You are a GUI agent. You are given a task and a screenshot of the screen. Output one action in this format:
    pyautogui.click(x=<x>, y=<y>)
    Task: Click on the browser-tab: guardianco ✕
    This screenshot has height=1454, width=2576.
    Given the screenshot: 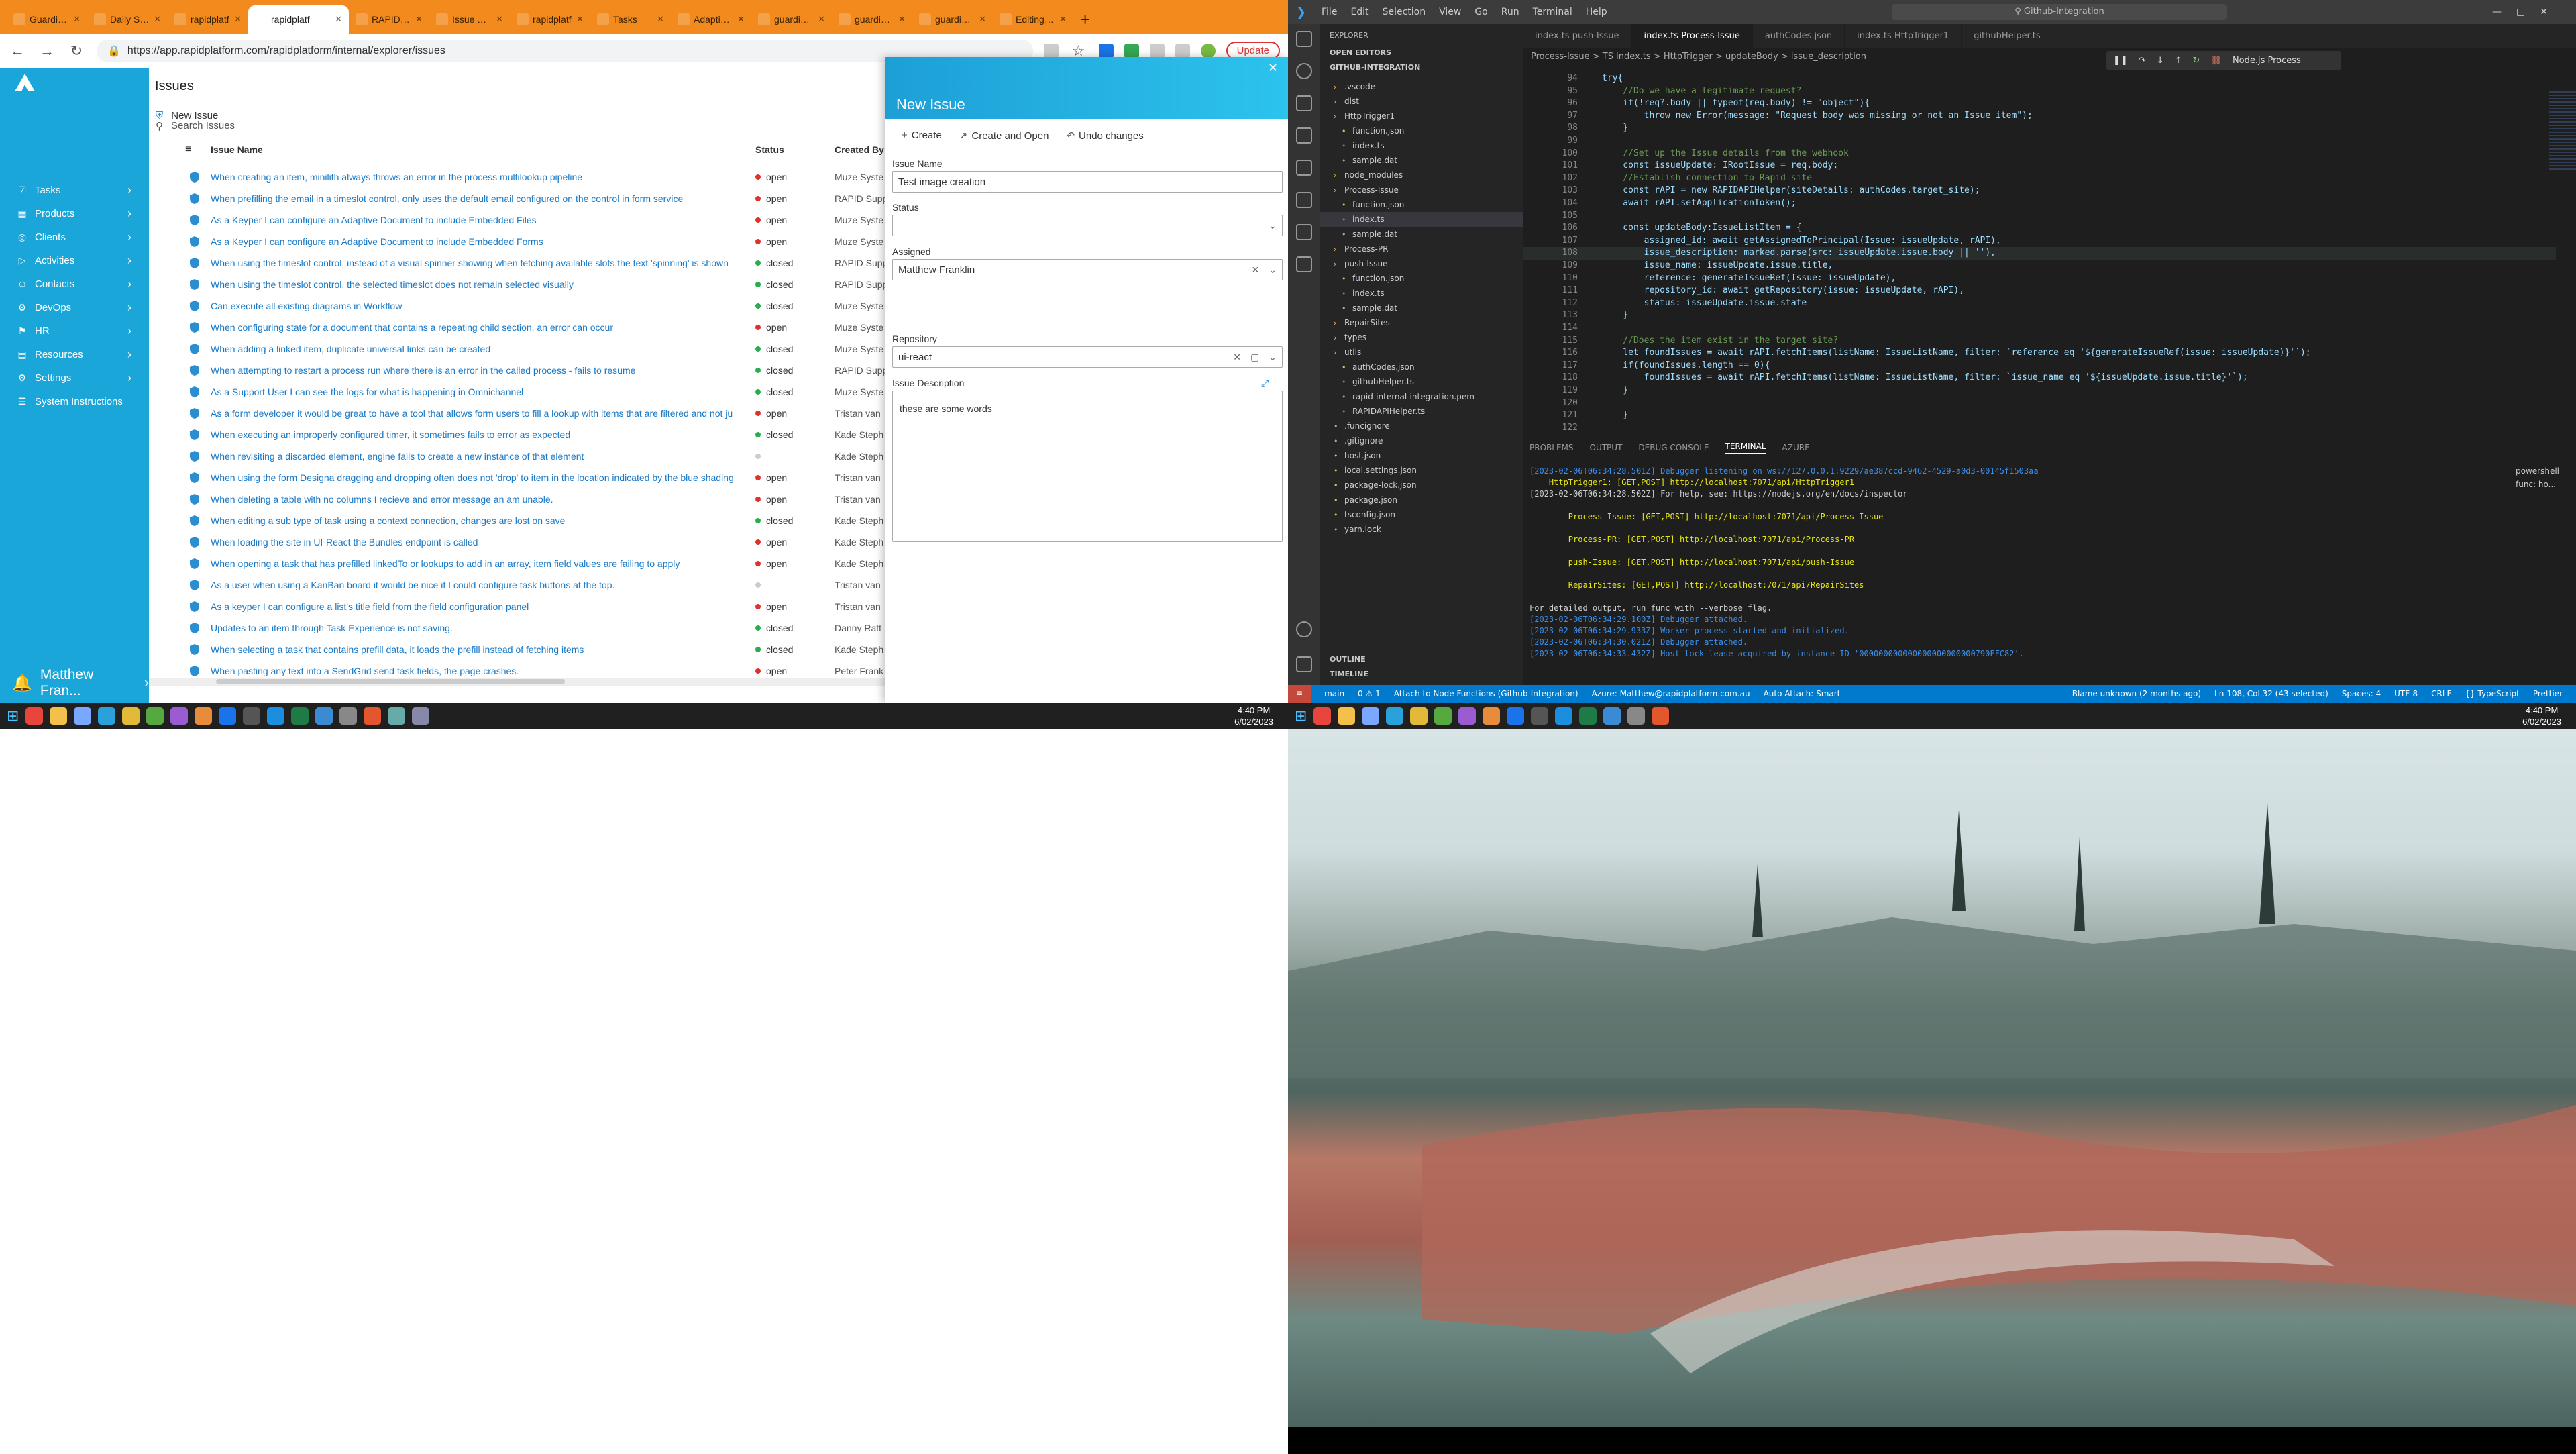 What is the action you would take?
    pyautogui.click(x=952, y=20)
    